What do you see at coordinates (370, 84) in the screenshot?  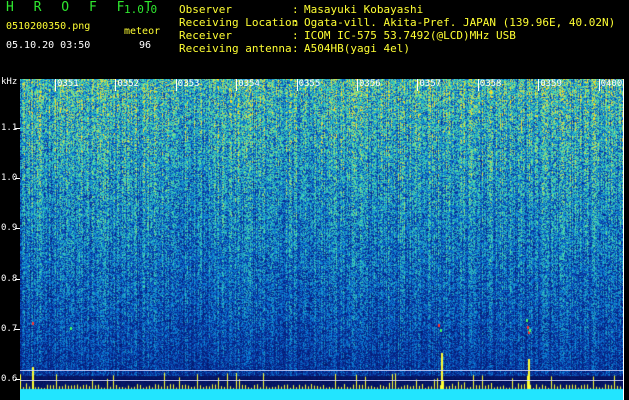 I see `x-tick-label: 0356` at bounding box center [370, 84].